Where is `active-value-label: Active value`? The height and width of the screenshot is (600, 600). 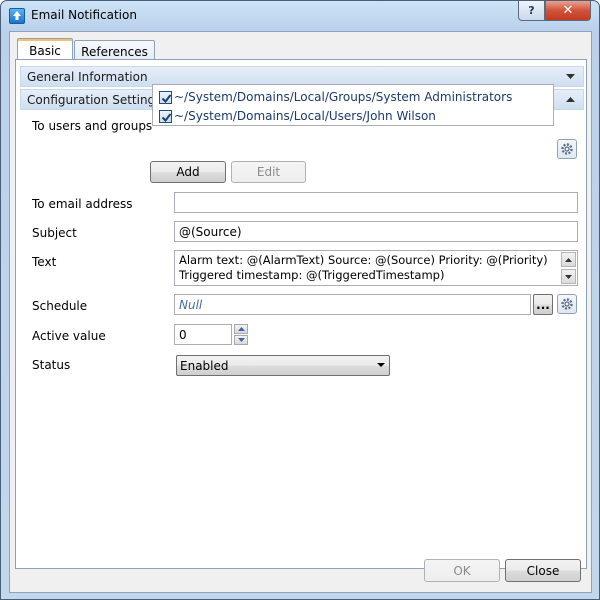 active-value-label: Active value is located at coordinates (69, 336).